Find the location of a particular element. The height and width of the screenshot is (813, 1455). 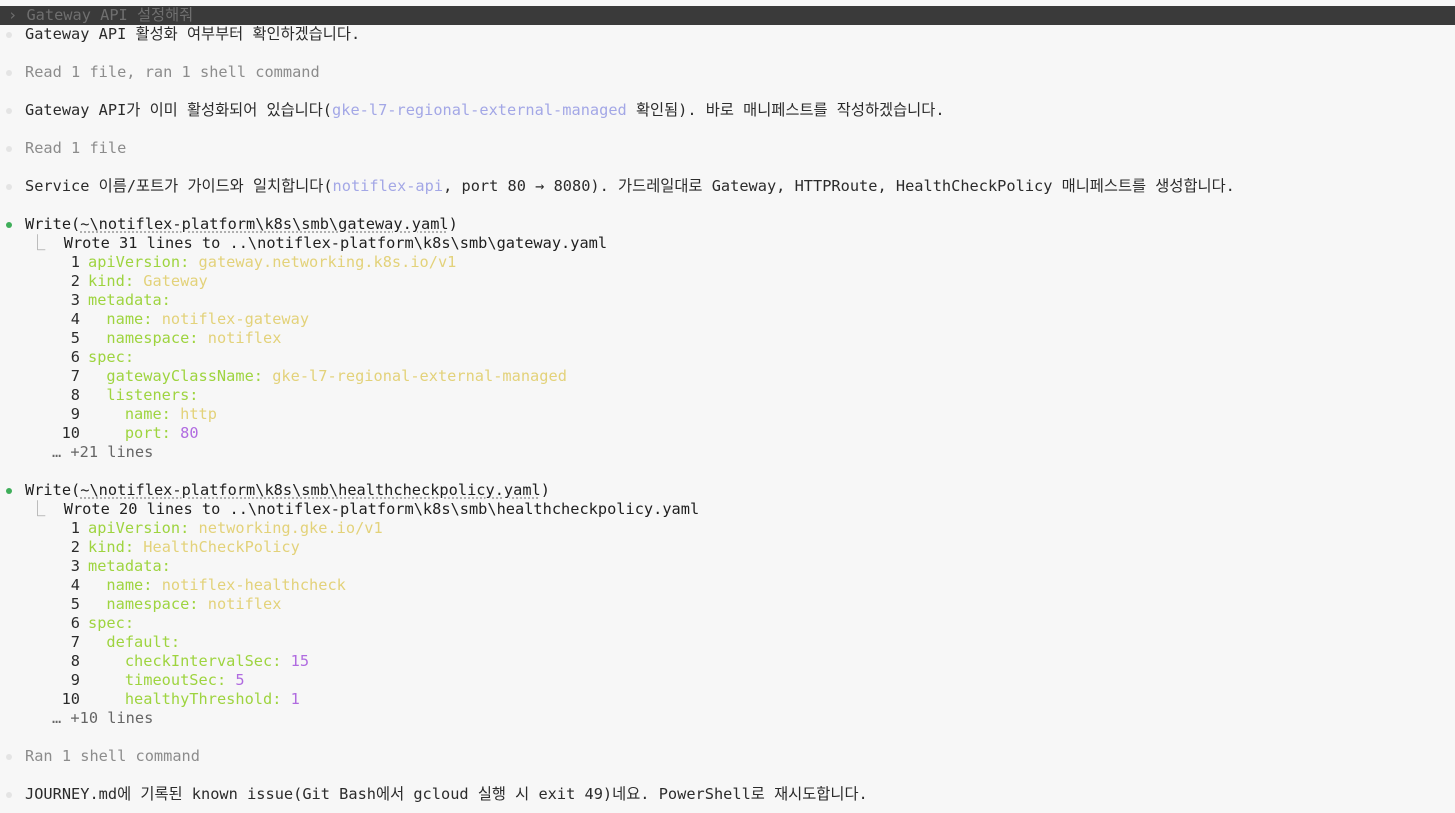

file-path-link: ~\notiflex-platform\k8s\smb\gateway.yaml is located at coordinates (264, 224).